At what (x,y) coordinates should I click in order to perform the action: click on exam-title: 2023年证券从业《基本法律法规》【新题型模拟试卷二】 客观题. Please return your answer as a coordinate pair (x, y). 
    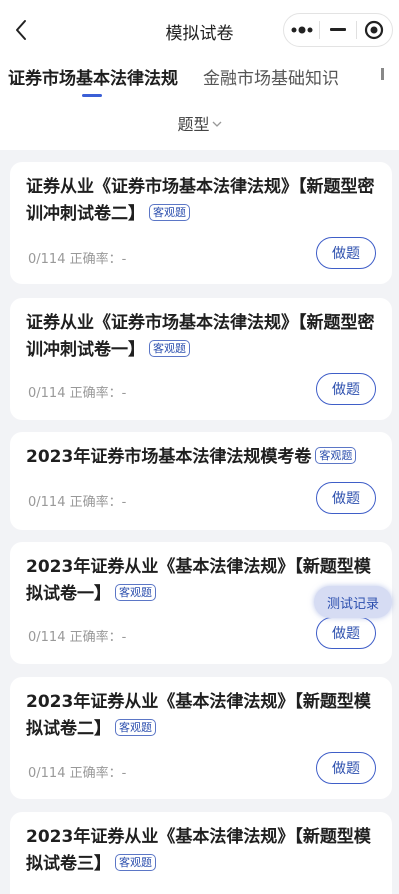
    Looking at the image, I should click on (202, 716).